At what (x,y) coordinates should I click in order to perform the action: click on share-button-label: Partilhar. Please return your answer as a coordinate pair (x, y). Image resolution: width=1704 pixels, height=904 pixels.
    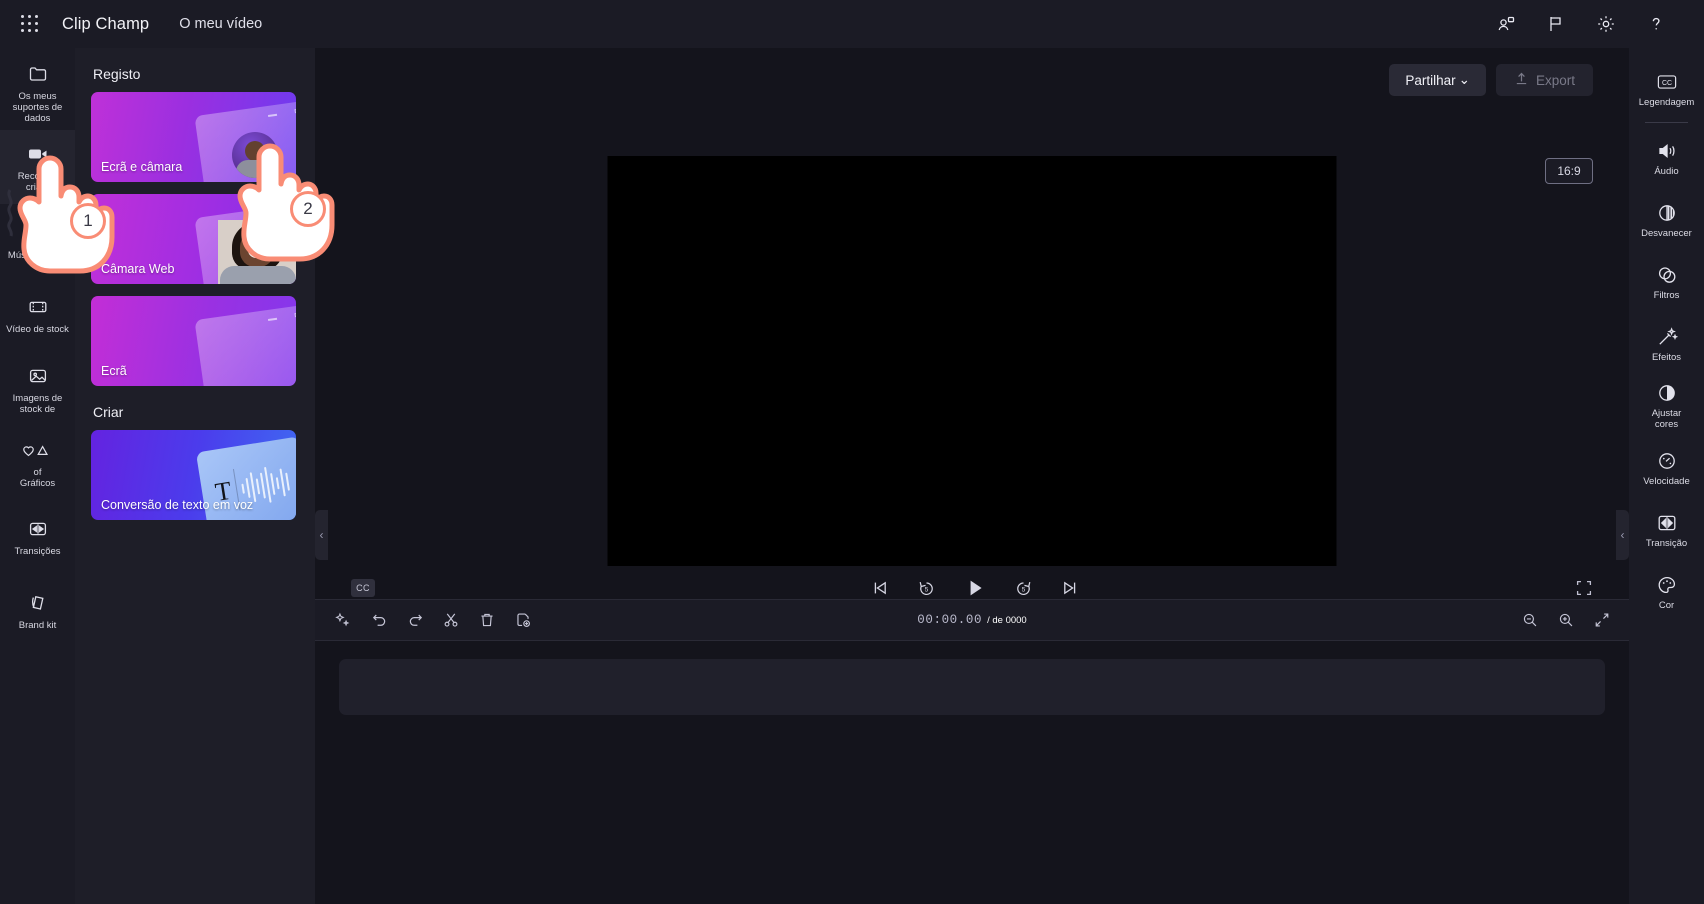
    Looking at the image, I should click on (1430, 80).